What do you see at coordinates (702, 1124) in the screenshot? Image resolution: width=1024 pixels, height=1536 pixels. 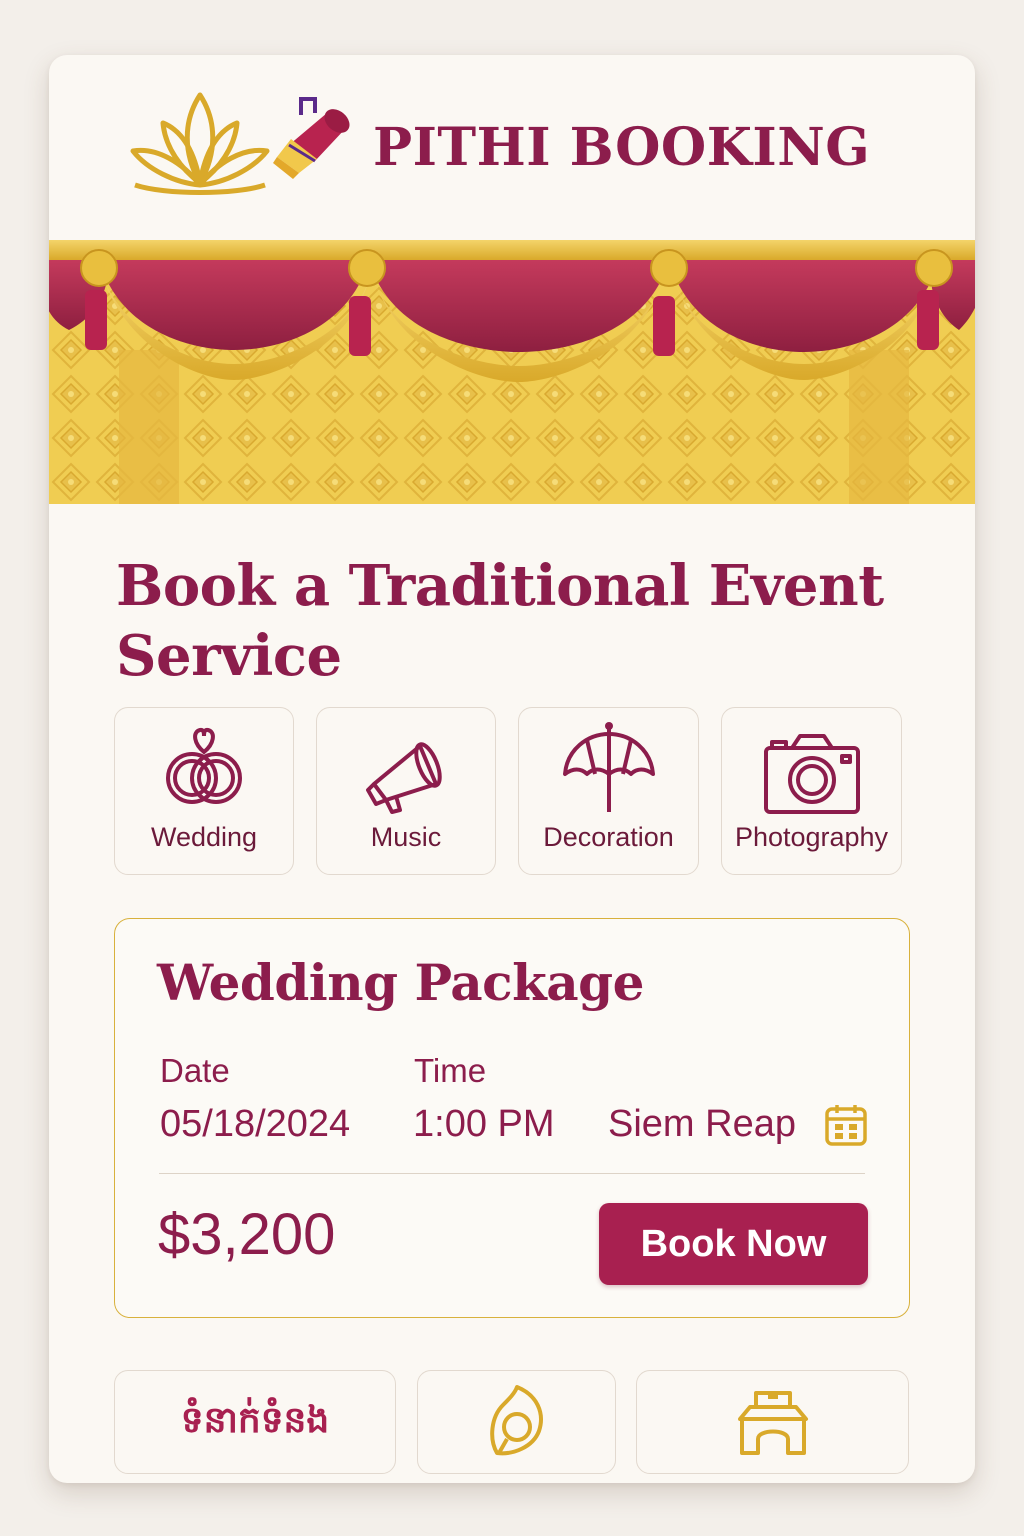 I see `location-value: Siem Reap` at bounding box center [702, 1124].